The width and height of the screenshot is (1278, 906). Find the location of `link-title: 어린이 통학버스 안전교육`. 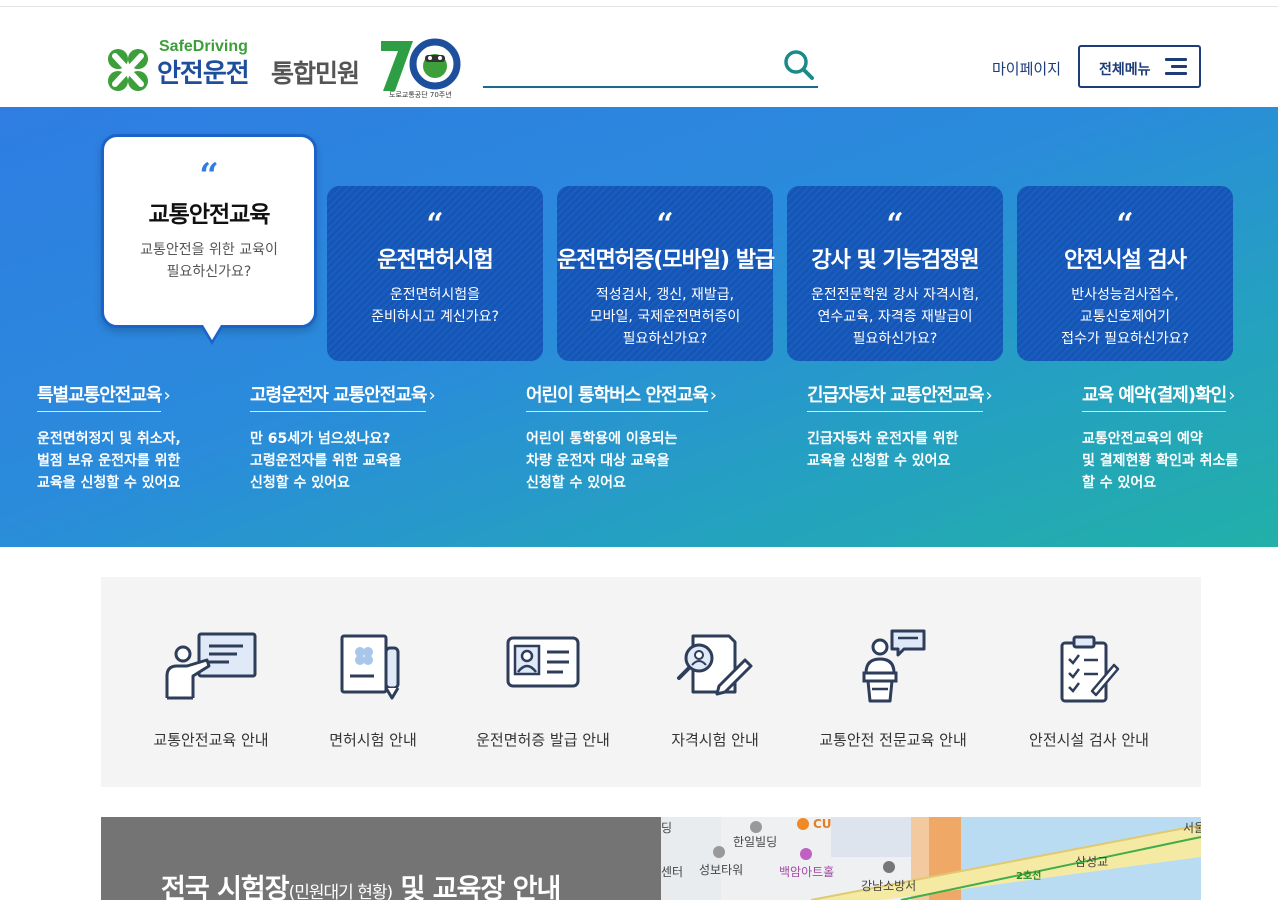

link-title: 어린이 통학버스 안전교육 is located at coordinates (617, 396).